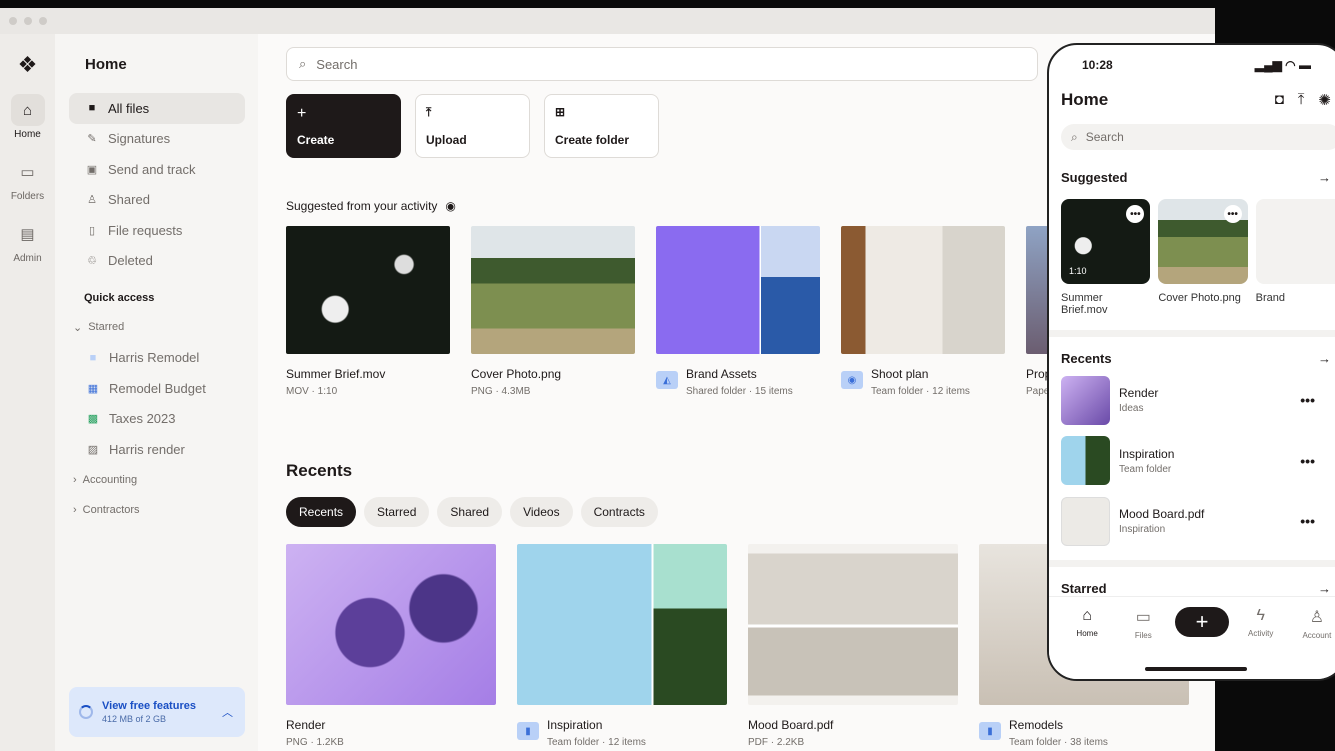 Image resolution: width=1335 pixels, height=751 pixels. What do you see at coordinates (397, 512) in the screenshot?
I see `chip-starred: Starred` at bounding box center [397, 512].